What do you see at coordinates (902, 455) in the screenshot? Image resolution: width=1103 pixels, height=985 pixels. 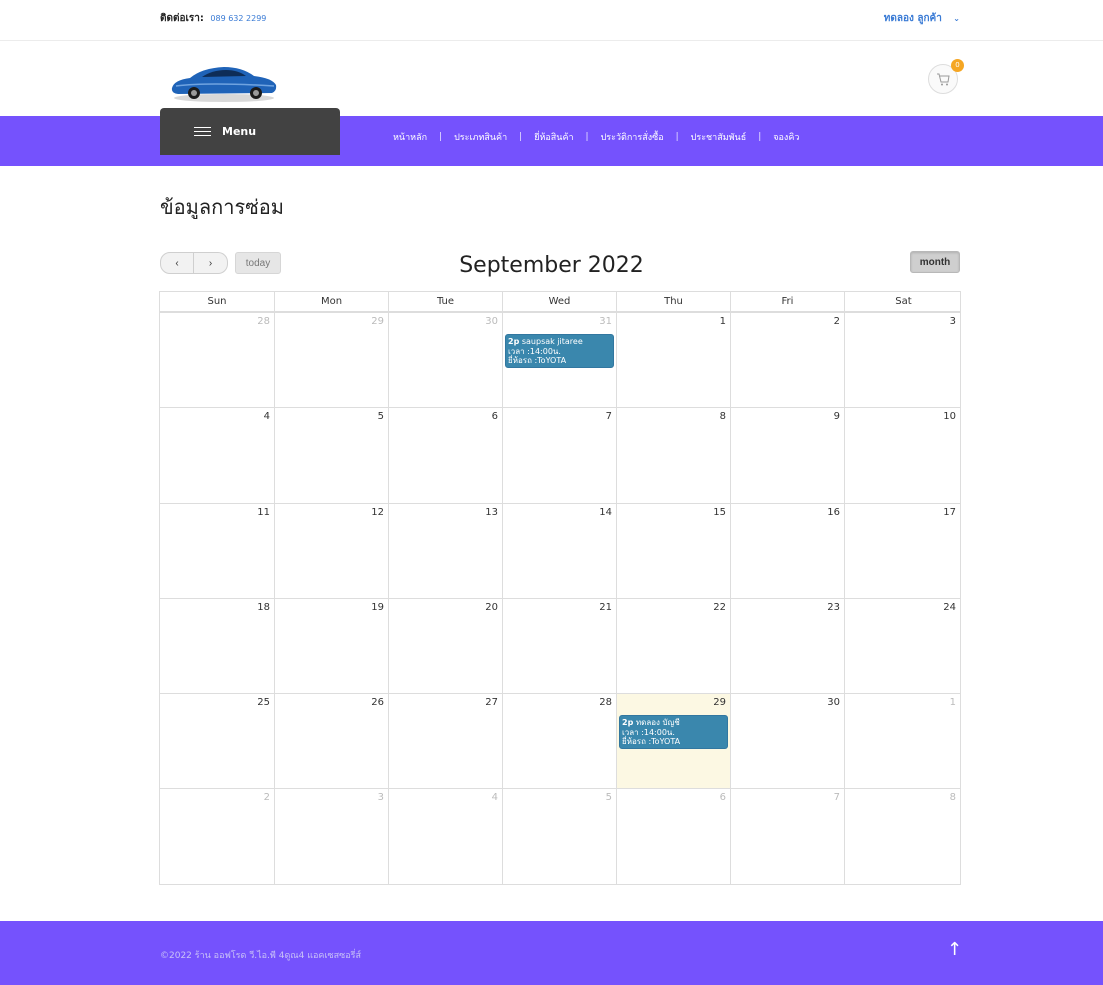 I see `calendar-day-cell: 10` at bounding box center [902, 455].